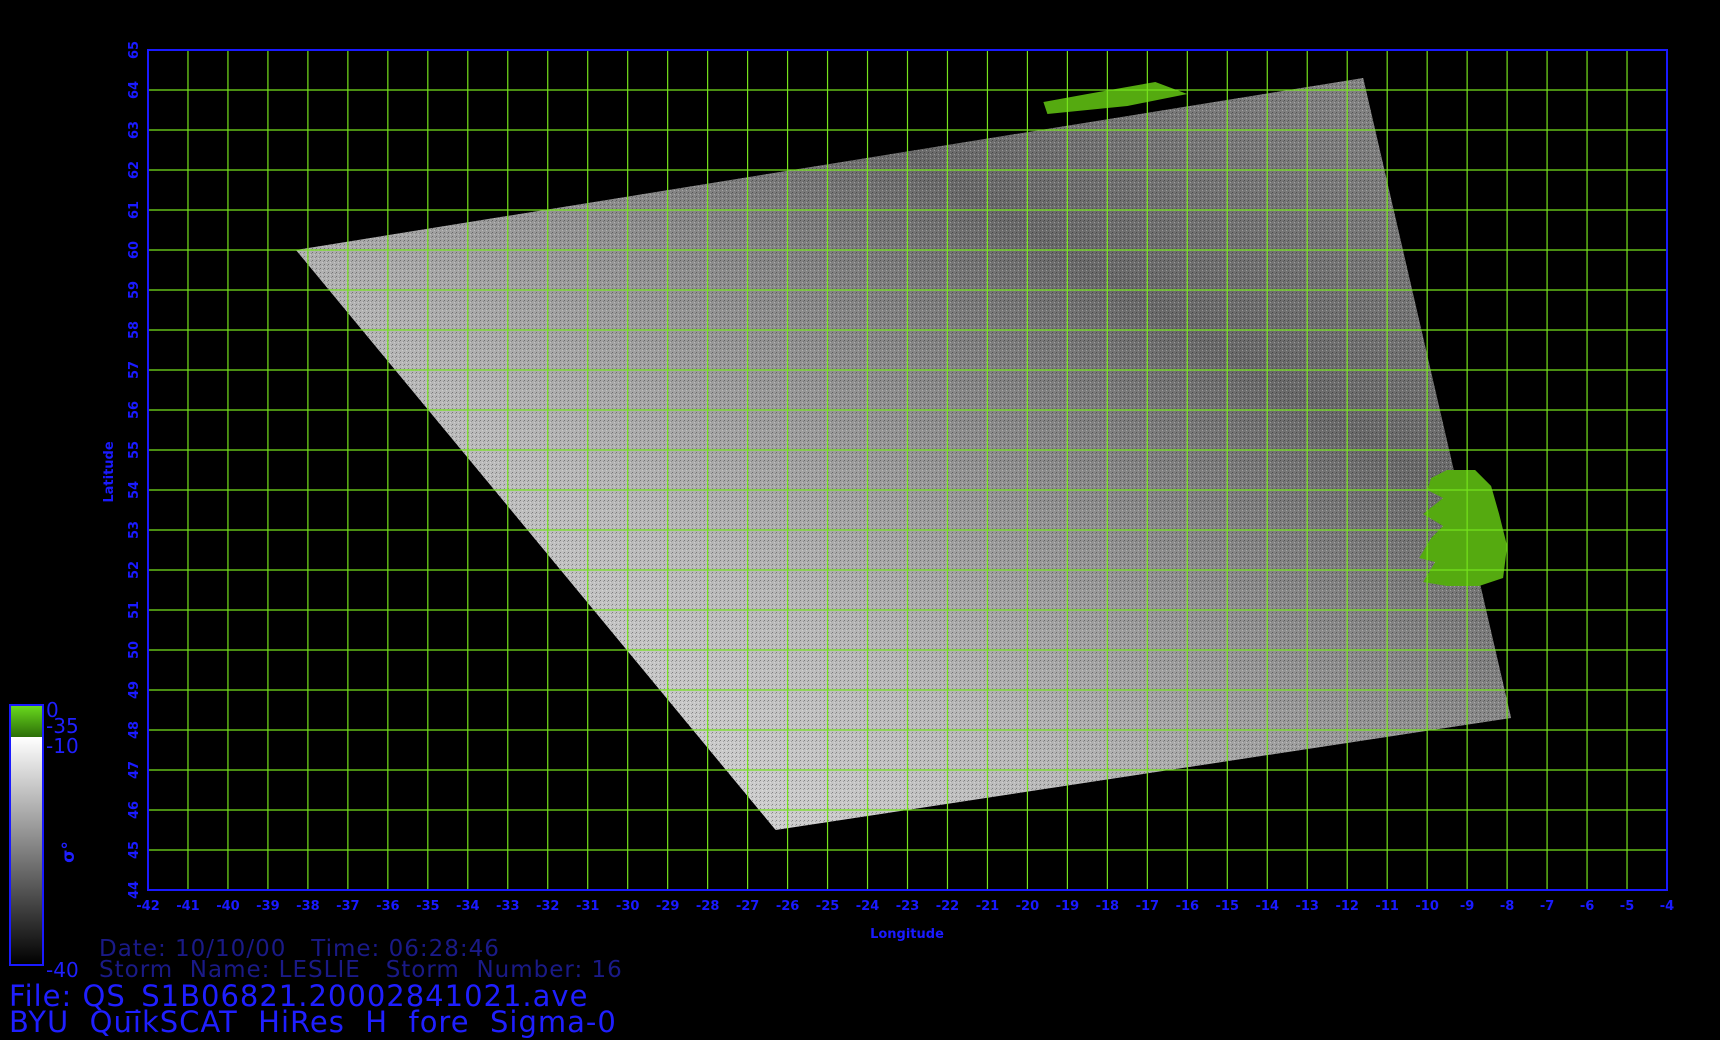 The image size is (1720, 1040). I want to click on latitude-tick-label: 56, so click(134, 410).